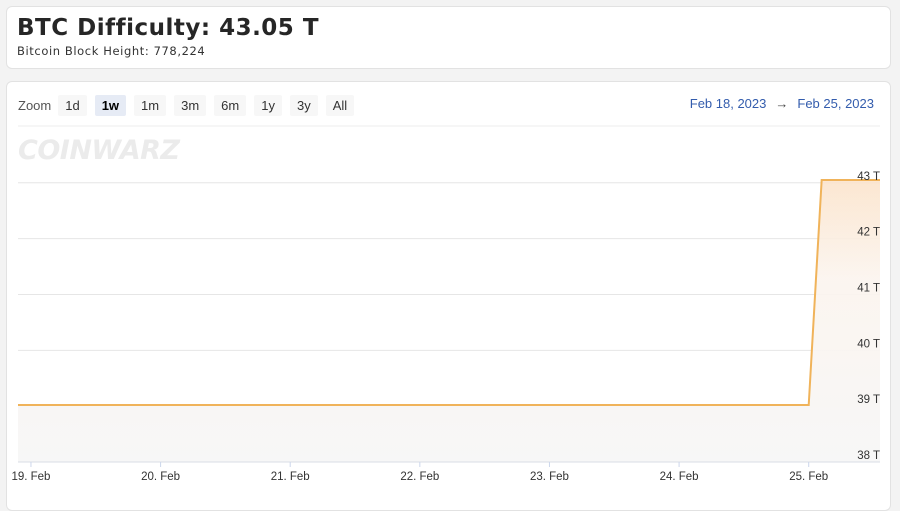 This screenshot has width=900, height=511. Describe the element at coordinates (303, 105) in the screenshot. I see `zoom-3y-button: 3y` at that location.